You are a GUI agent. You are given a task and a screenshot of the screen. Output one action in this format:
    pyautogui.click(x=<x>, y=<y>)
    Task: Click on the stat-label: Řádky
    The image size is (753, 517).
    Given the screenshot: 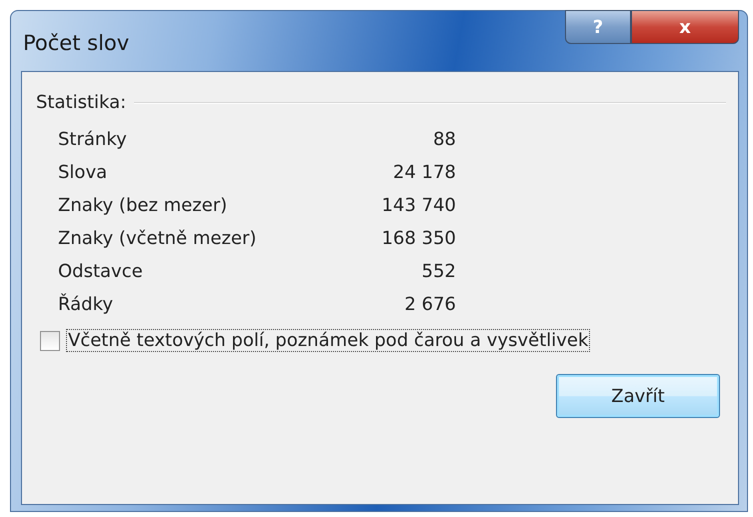 What is the action you would take?
    pyautogui.click(x=86, y=304)
    